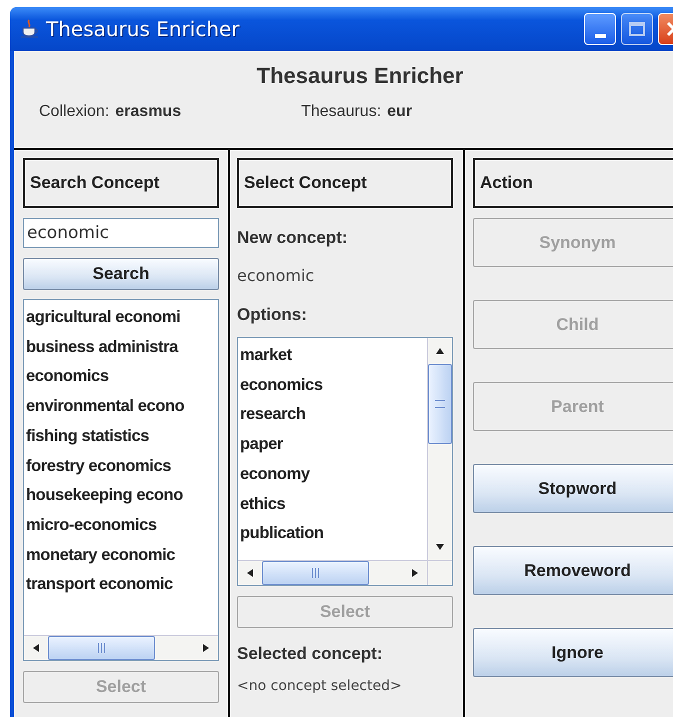 The image size is (673, 717). I want to click on scroll-up-icon, so click(440, 351).